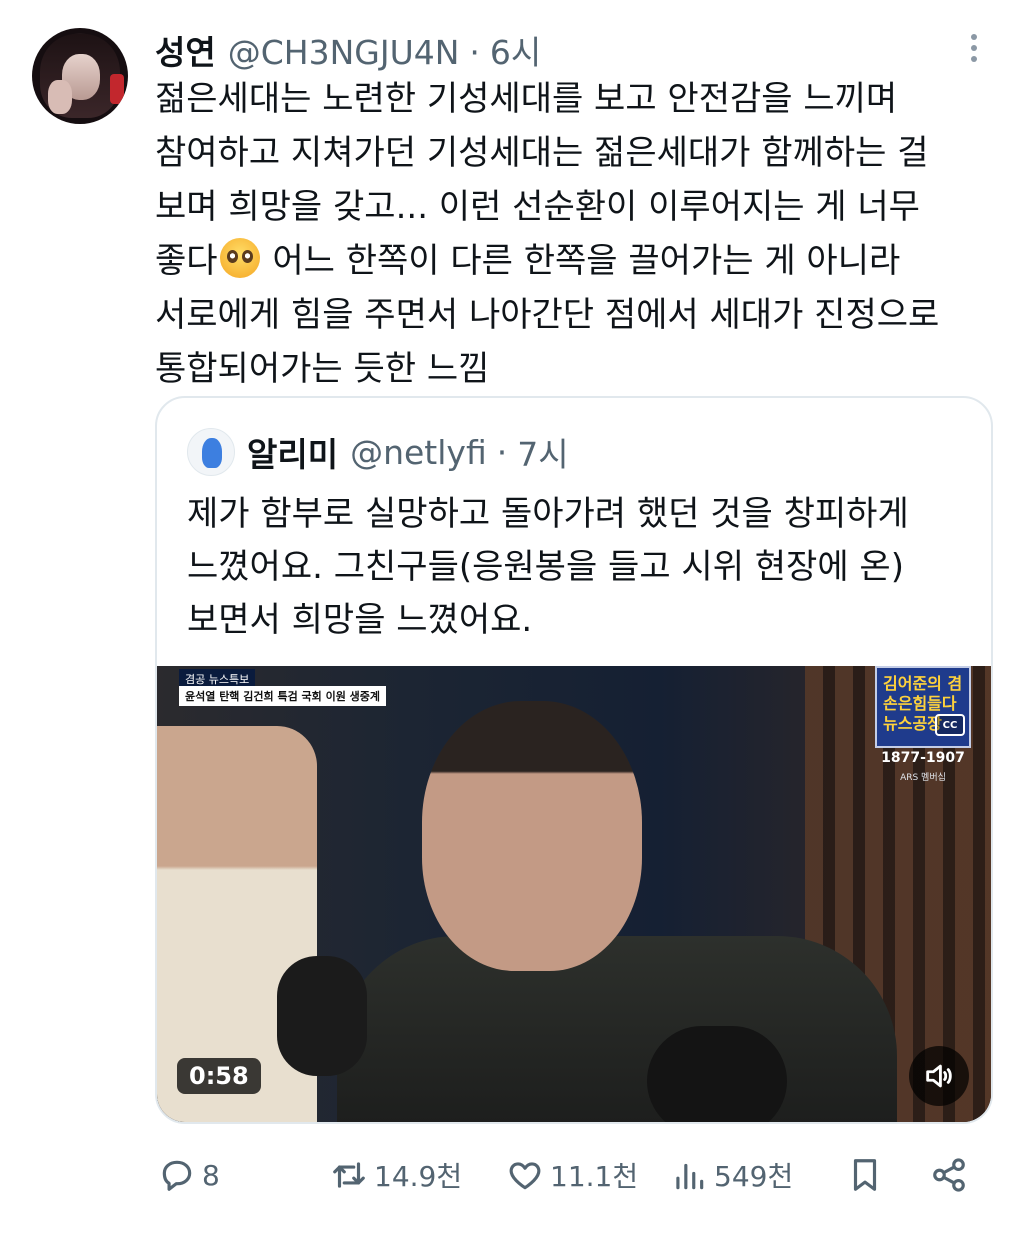 Image resolution: width=1024 pixels, height=1234 pixels. I want to click on share-button, so click(952, 1175).